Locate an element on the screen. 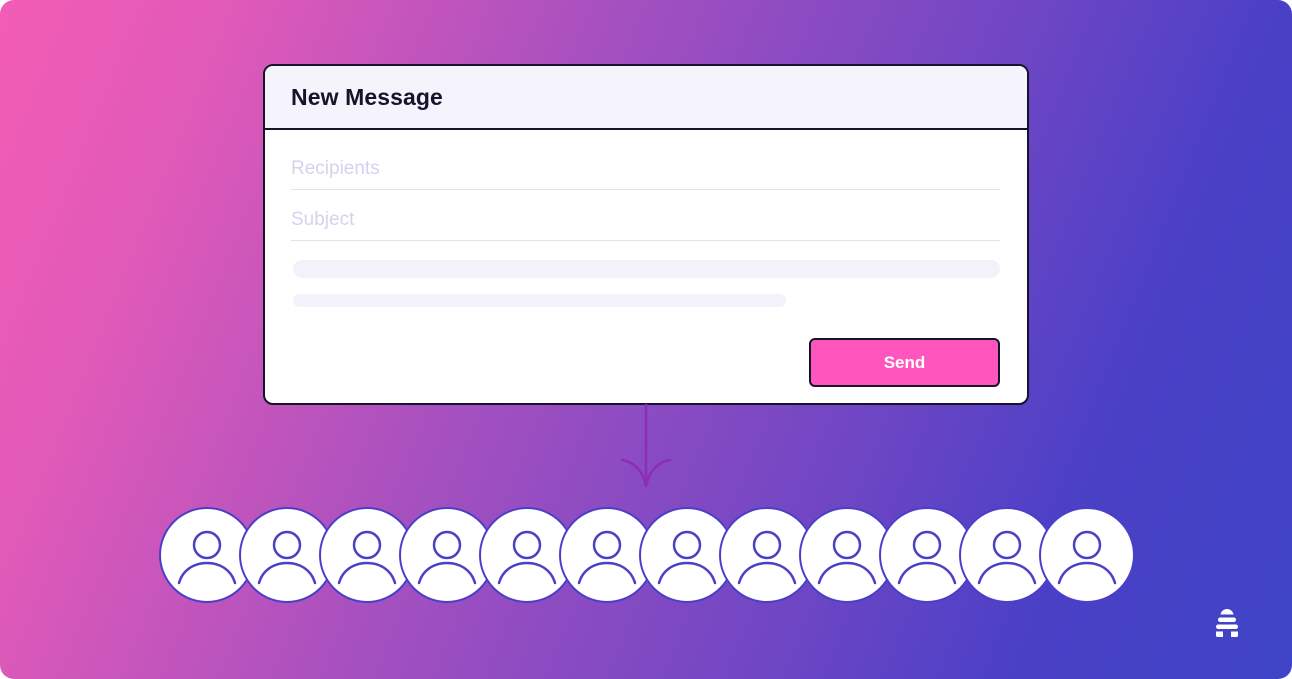 The height and width of the screenshot is (679, 1292). message-body-placeholder-line is located at coordinates (646, 269).